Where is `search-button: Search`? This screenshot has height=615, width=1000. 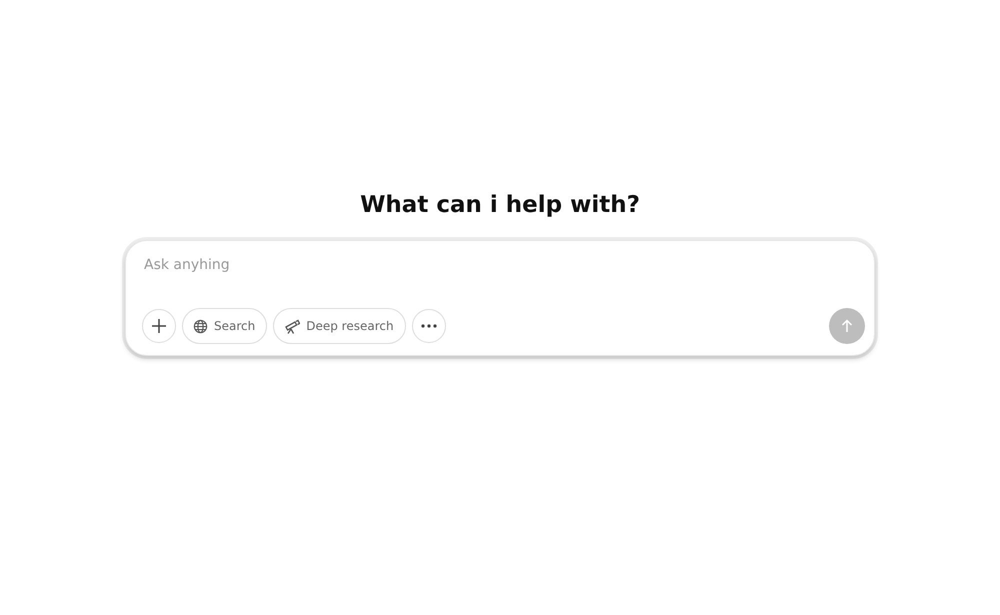
search-button: Search is located at coordinates (225, 326).